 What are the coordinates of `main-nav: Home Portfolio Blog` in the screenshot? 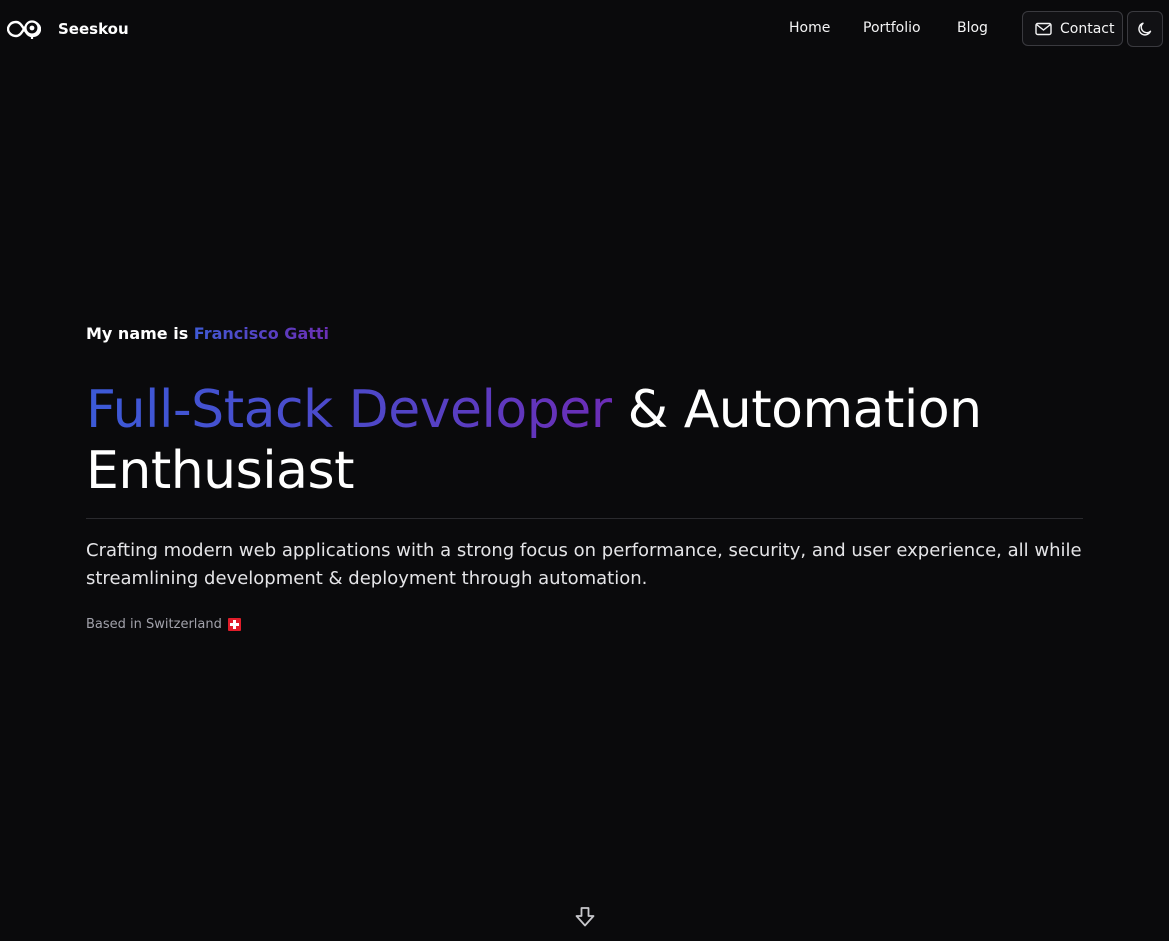 It's located at (584, 30).